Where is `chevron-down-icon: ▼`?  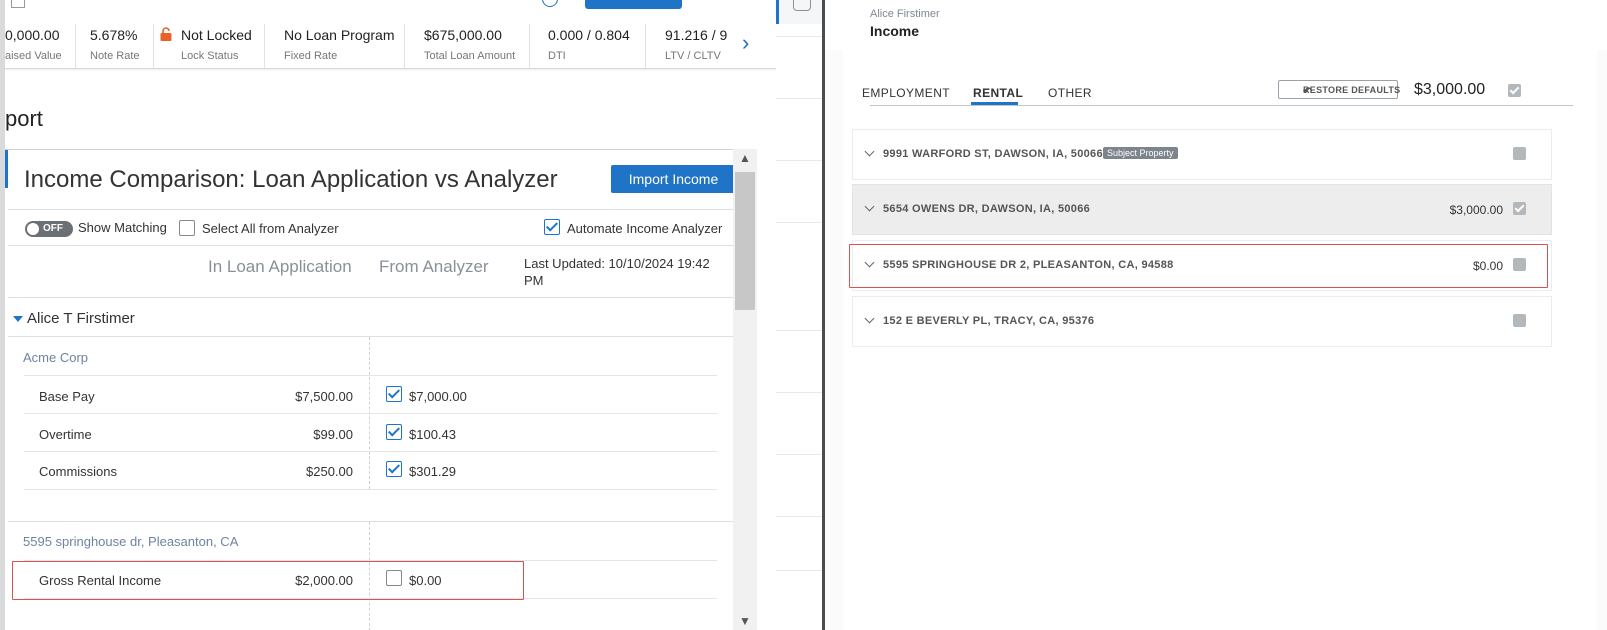
chevron-down-icon: ▼ is located at coordinates (745, 621).